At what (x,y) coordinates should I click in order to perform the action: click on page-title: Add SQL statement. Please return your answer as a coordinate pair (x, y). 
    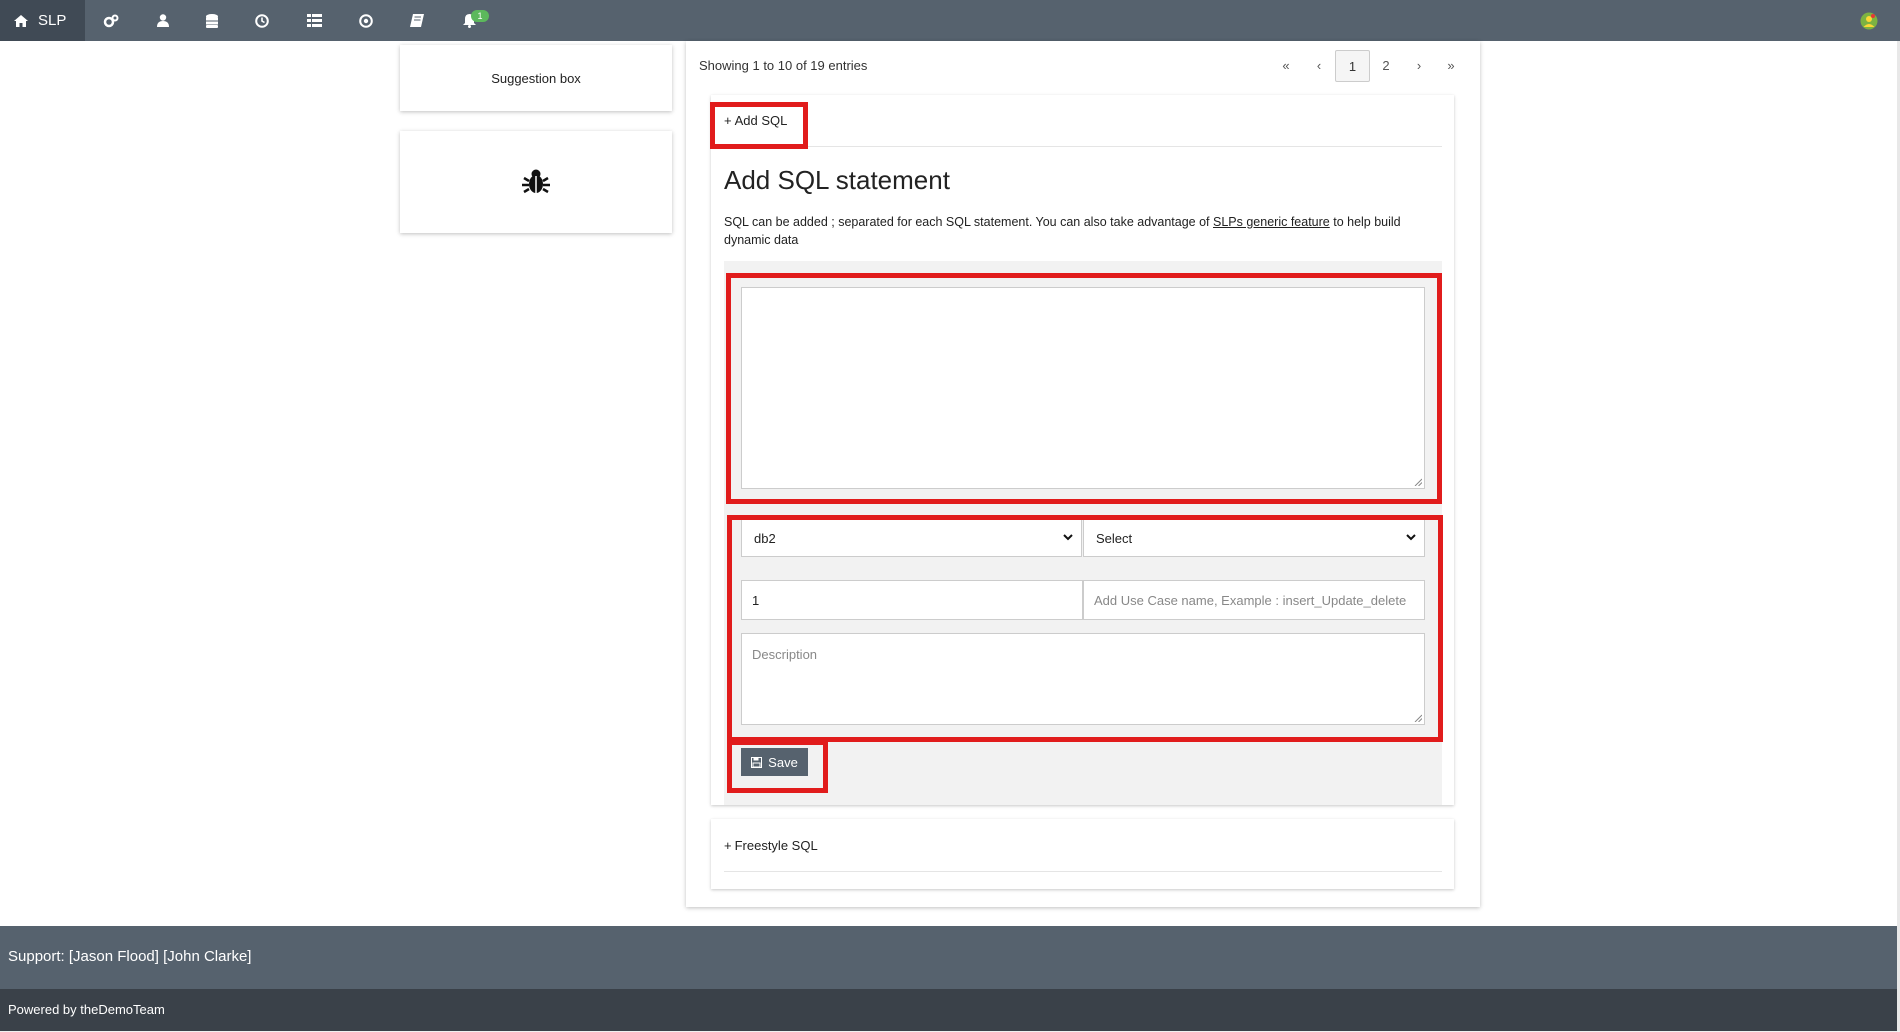
    Looking at the image, I should click on (837, 180).